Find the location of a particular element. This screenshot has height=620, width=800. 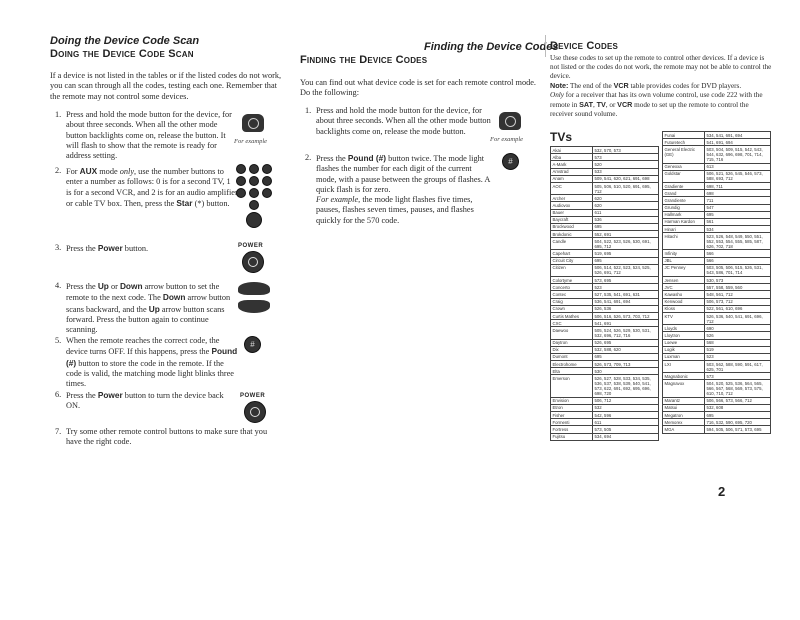

note-label: Note: is located at coordinates (559, 85).